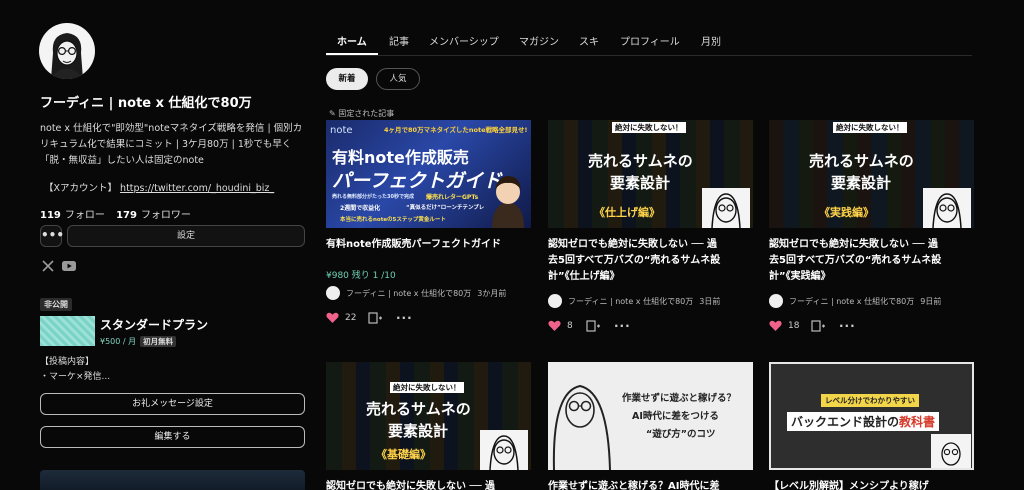 This screenshot has width=1024, height=490. Describe the element at coordinates (445, 208) in the screenshot. I see `thumb-sub4: “真似るだけ”ローンチテンプレ` at that location.